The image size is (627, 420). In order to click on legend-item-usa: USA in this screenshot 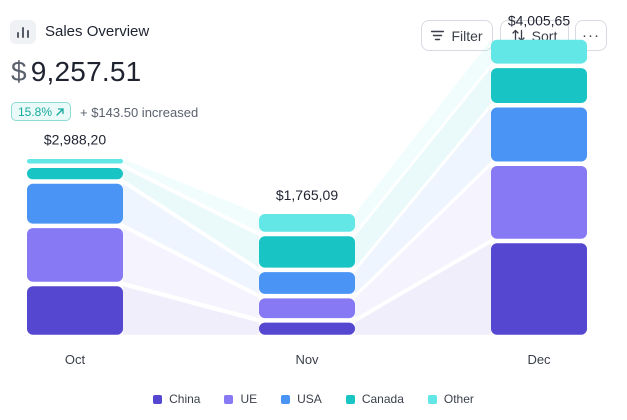, I will do `click(301, 399)`.